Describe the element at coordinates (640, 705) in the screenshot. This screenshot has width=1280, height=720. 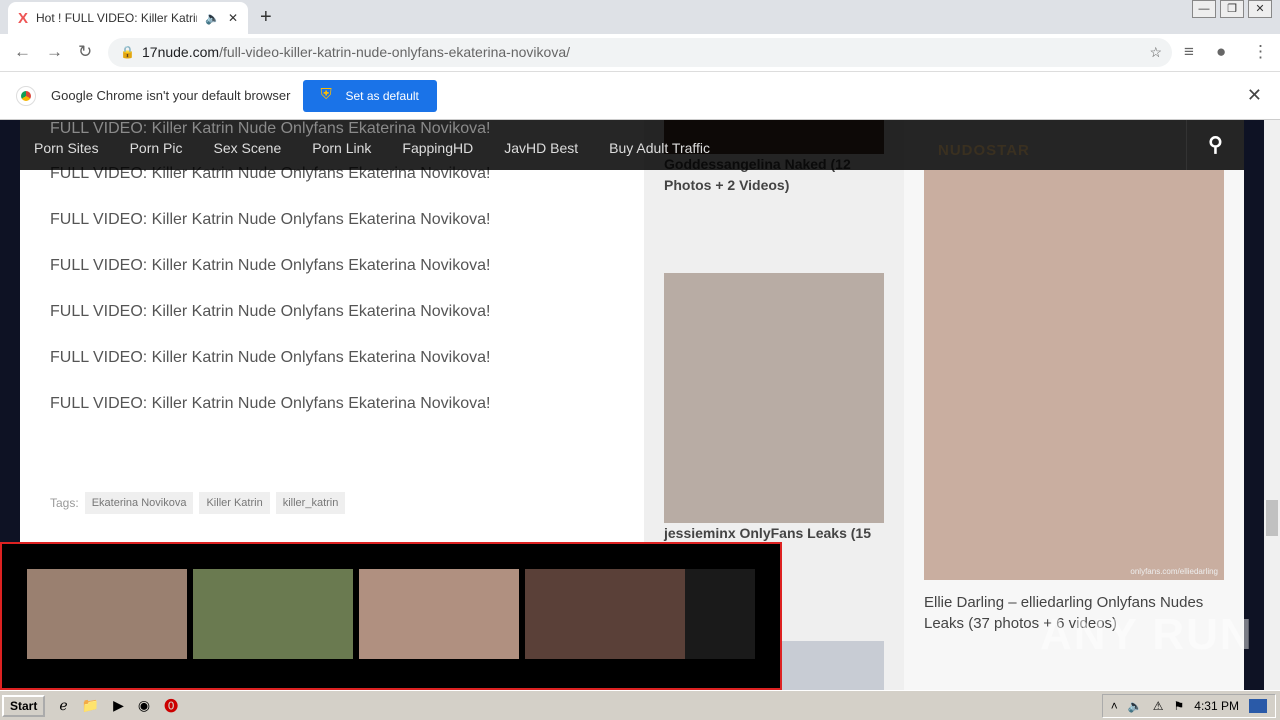
I see `taskbar: Start ℯ 📁 ▶ ◉ ⓿ ˄ 🔈 ⚠ ⚑ 4:31 PM` at that location.